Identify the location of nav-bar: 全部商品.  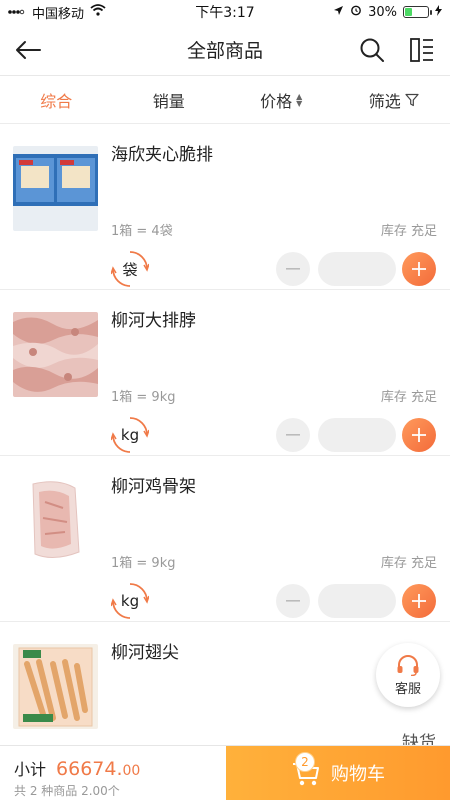
(225, 50).